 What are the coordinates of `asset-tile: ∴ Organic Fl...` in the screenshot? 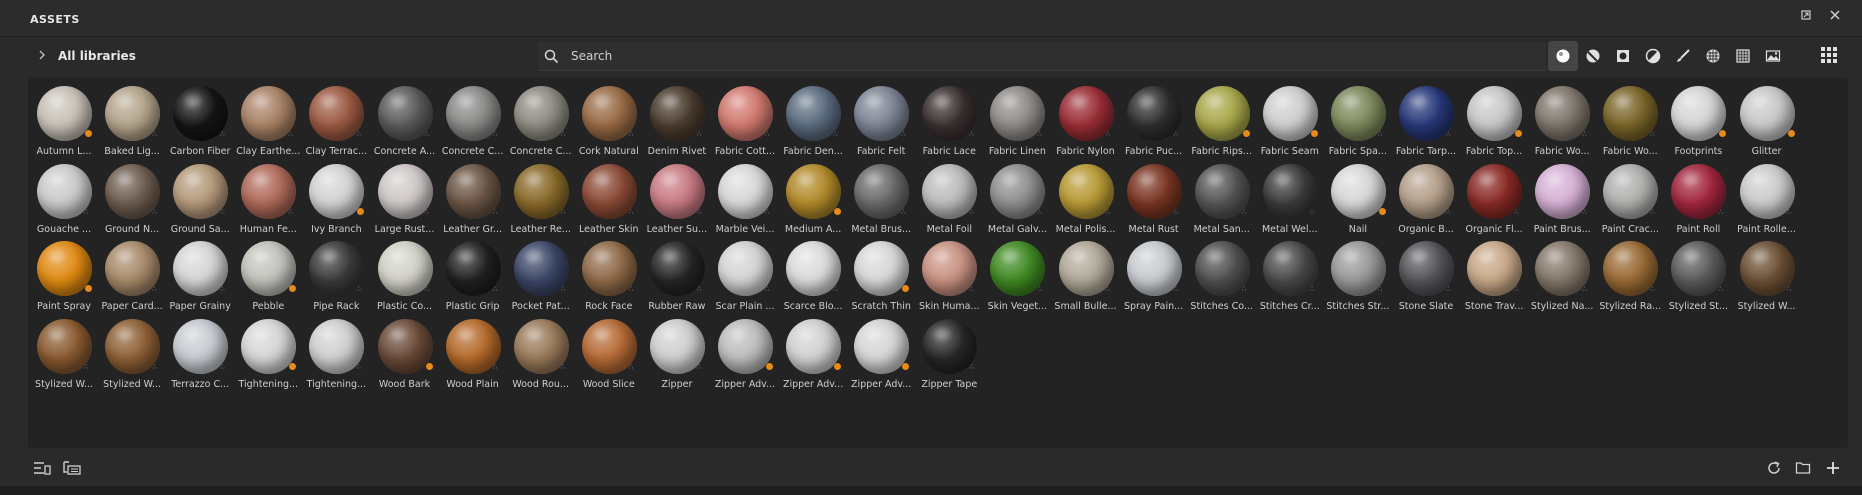 It's located at (1493, 197).